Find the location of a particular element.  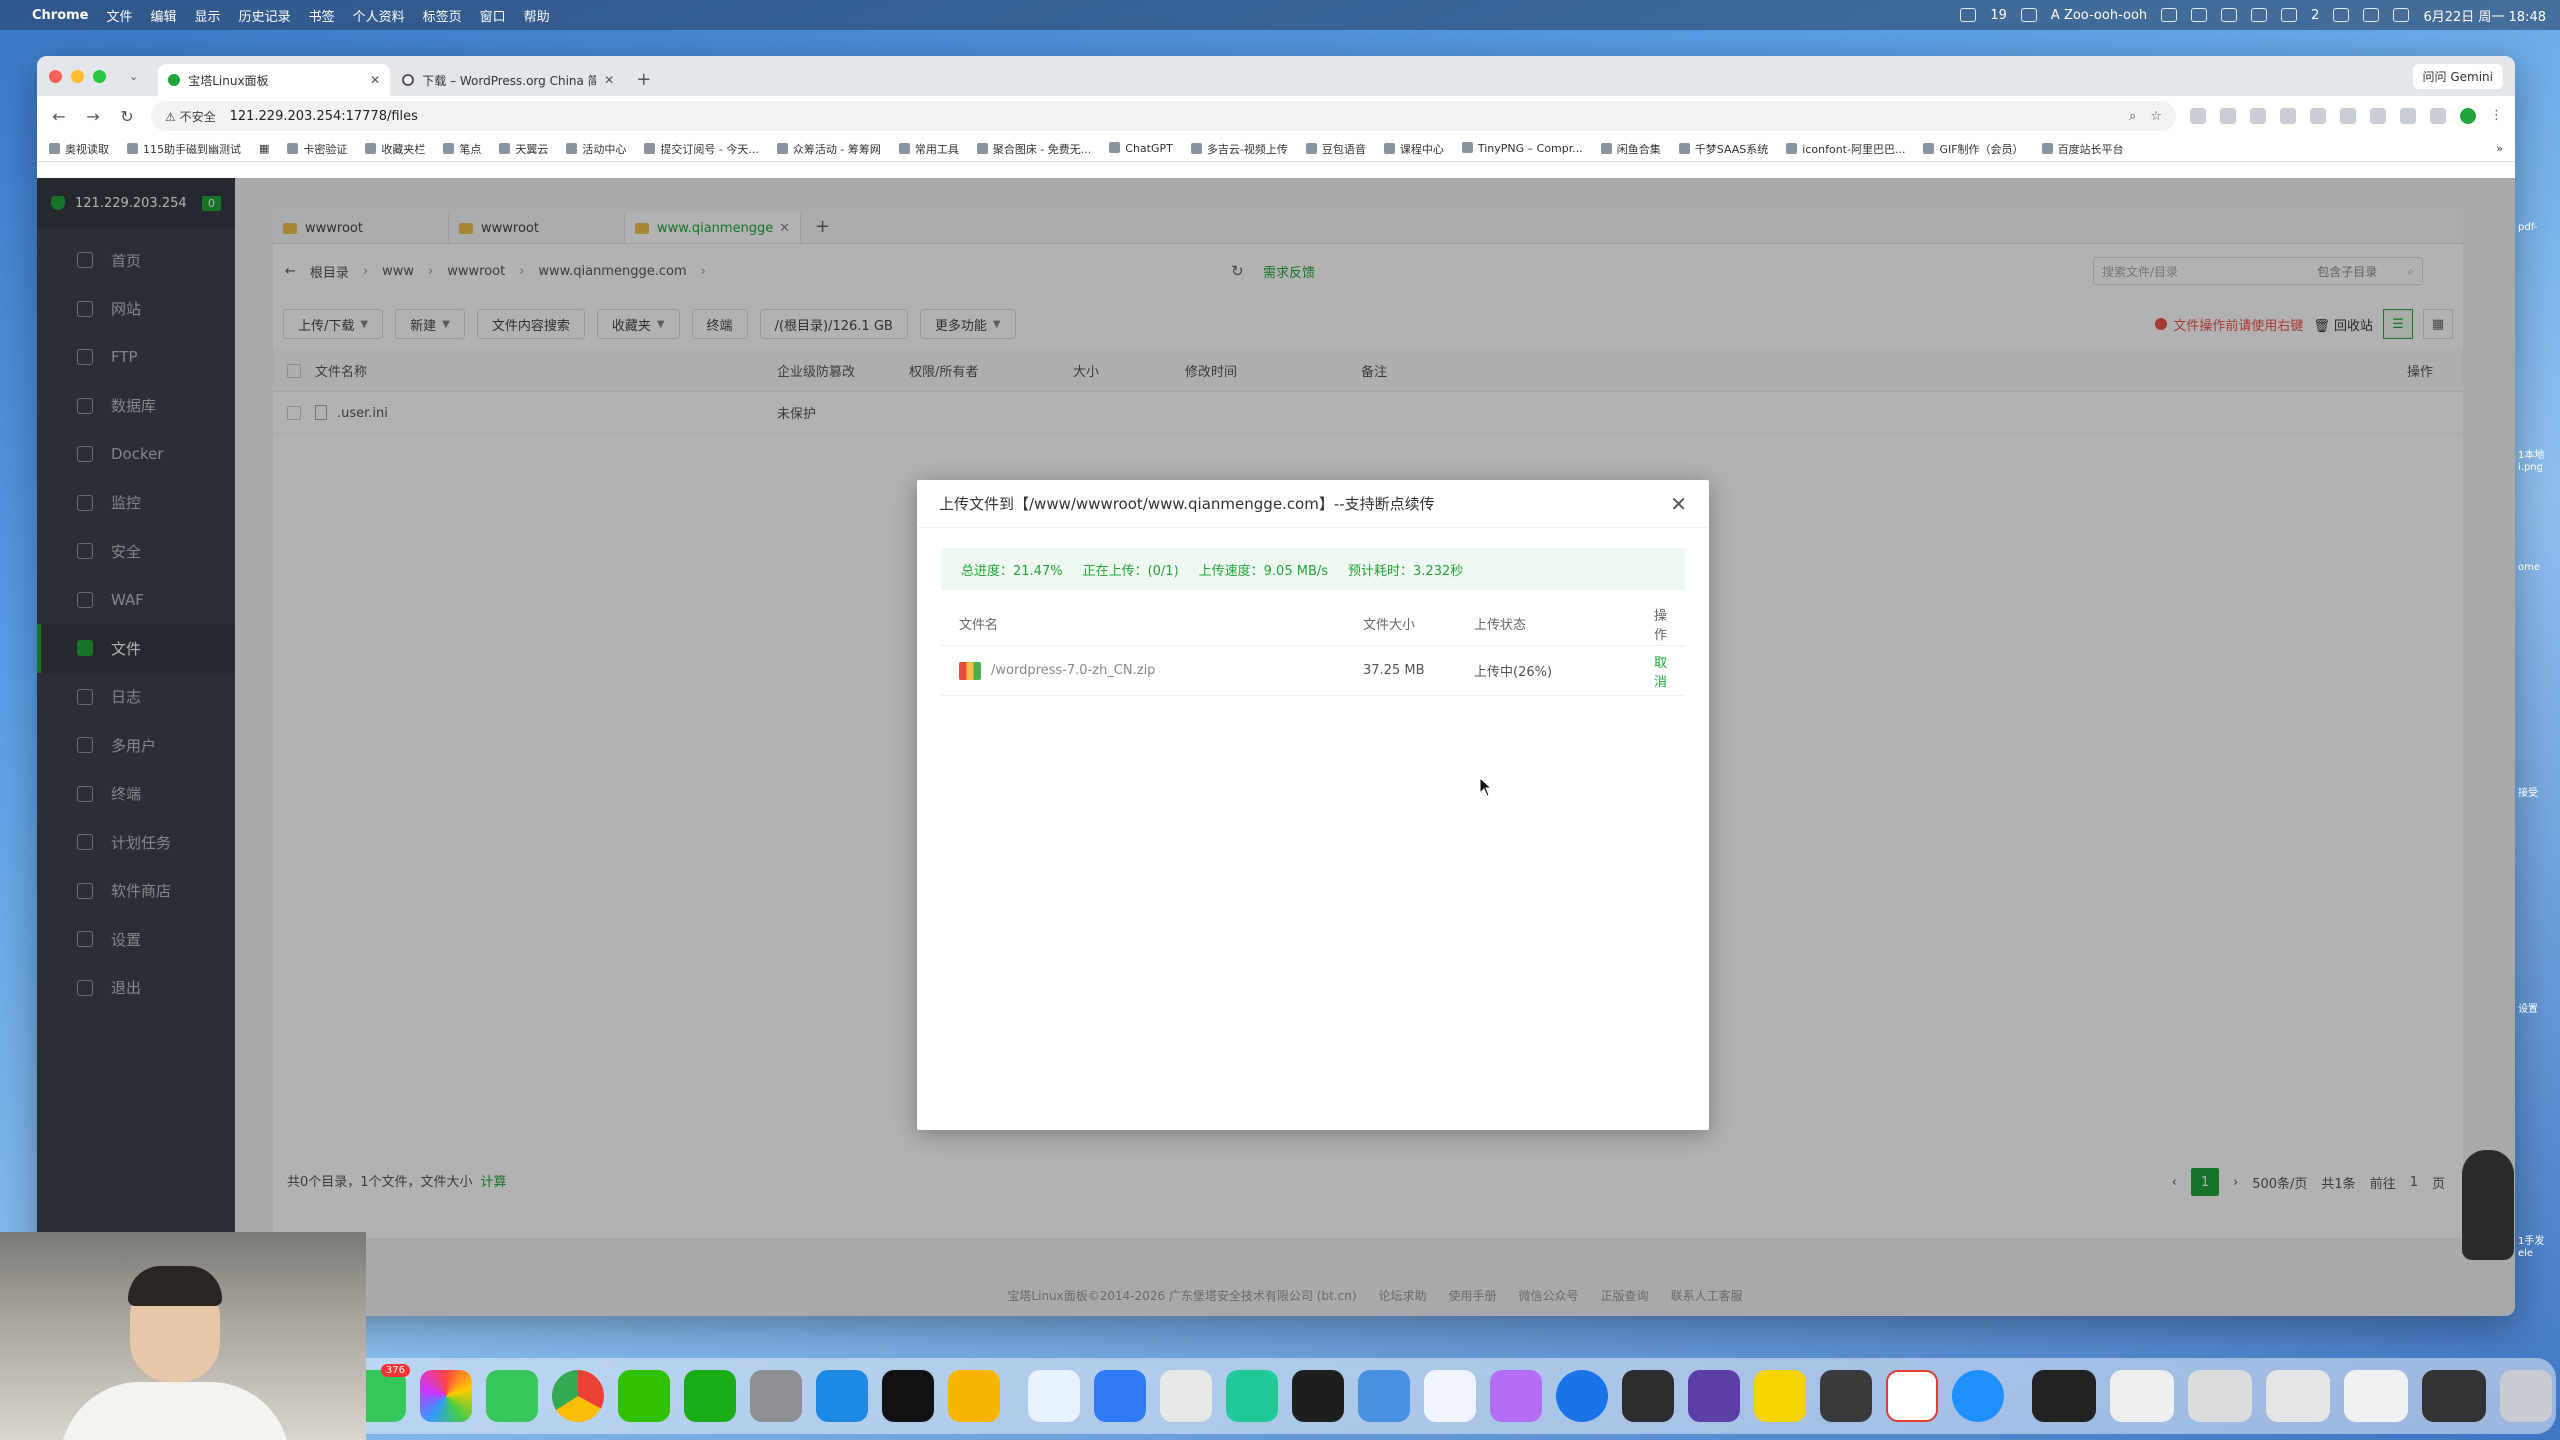

browser-tab-wordpress: 下载 – WordPress.org China 简体中文 ✕ is located at coordinates (508, 80).